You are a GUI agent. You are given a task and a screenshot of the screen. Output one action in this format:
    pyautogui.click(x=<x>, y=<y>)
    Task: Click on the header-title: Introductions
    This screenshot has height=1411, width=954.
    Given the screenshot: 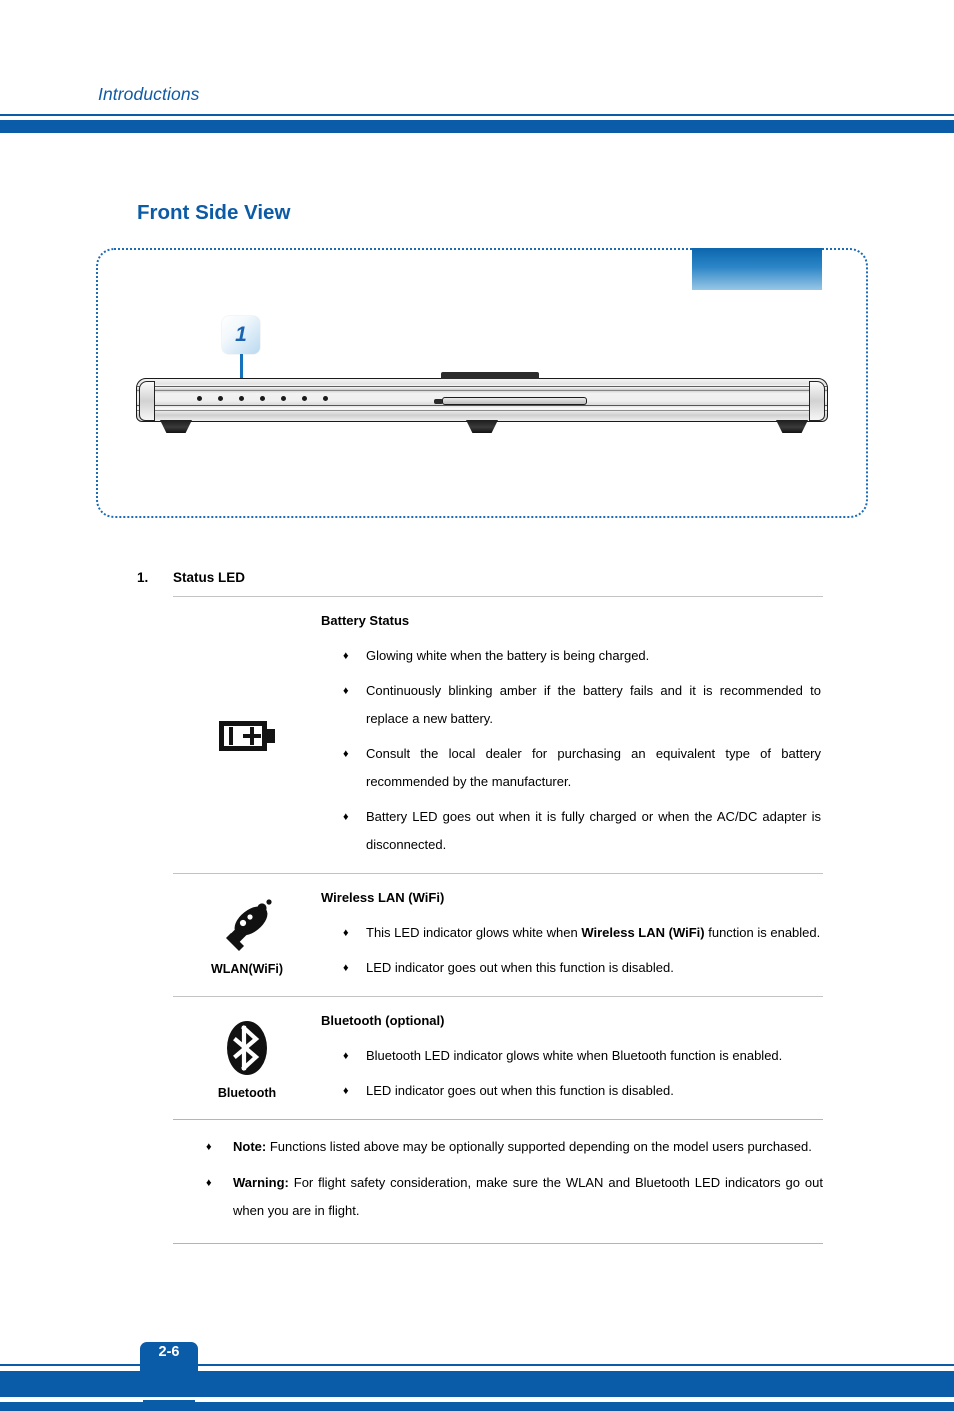 What is the action you would take?
    pyautogui.click(x=149, y=94)
    